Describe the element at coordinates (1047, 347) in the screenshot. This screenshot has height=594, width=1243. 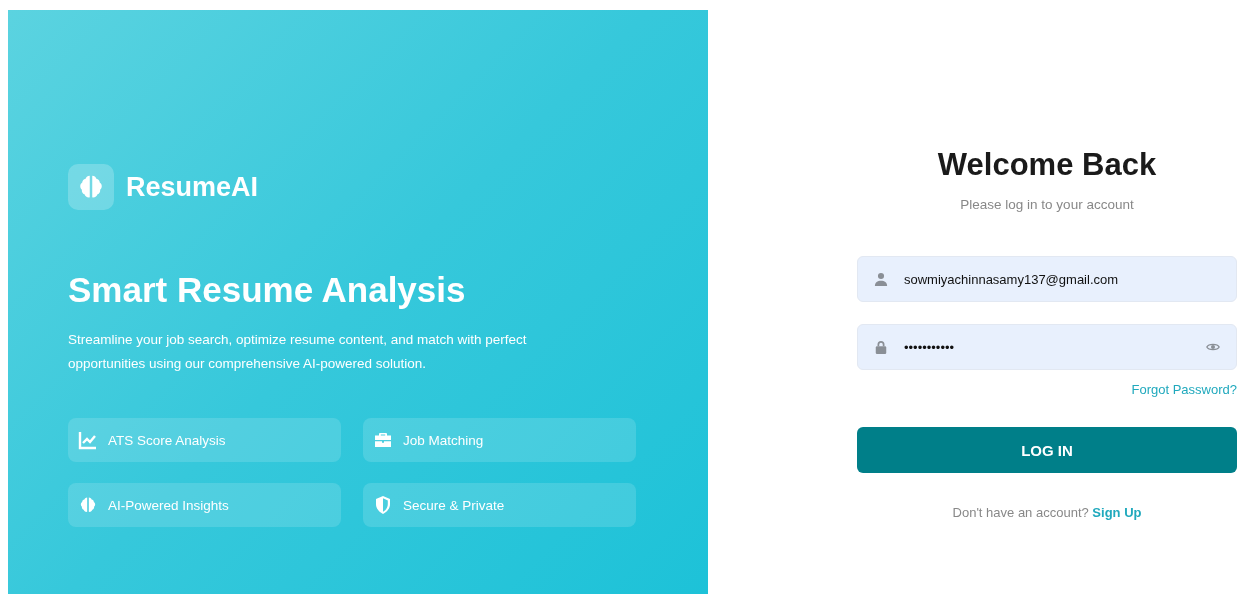
I see `password-field: •••••••••••` at that location.